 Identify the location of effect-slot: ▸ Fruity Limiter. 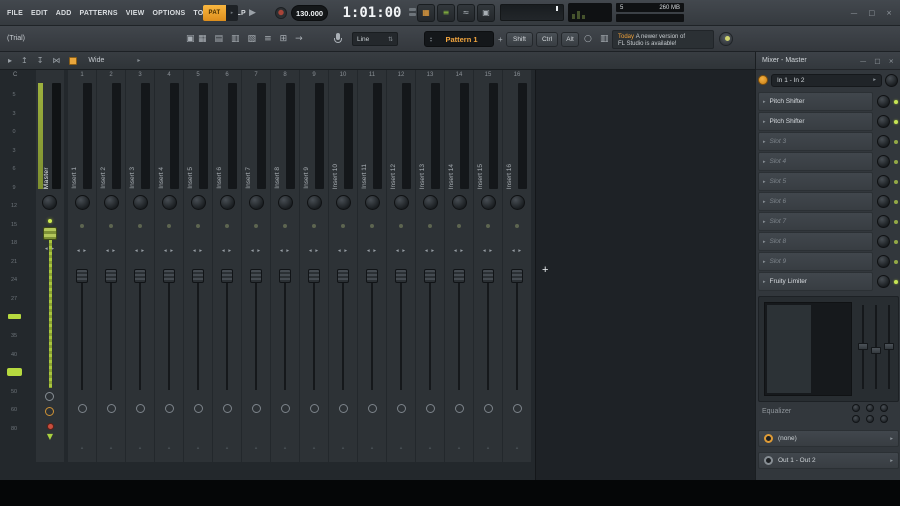
(828, 281).